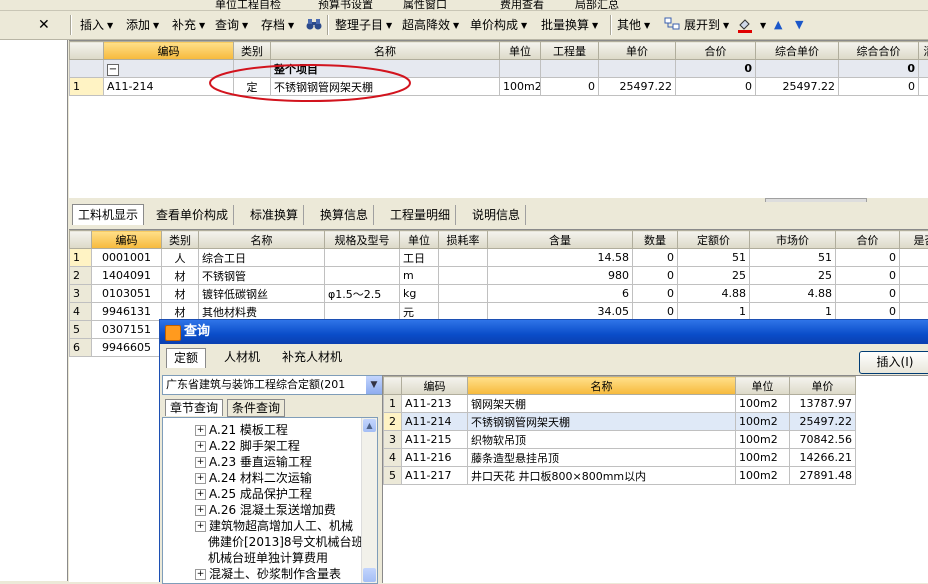 This screenshot has width=928, height=584. I want to click on tree-node: +A.22 脚手架工程, so click(247, 446).